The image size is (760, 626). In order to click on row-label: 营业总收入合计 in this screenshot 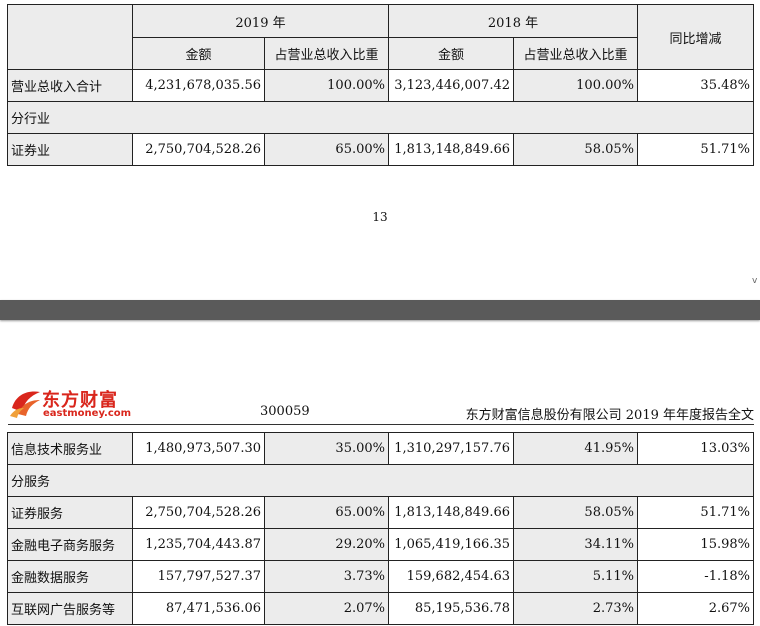, I will do `click(70, 85)`.